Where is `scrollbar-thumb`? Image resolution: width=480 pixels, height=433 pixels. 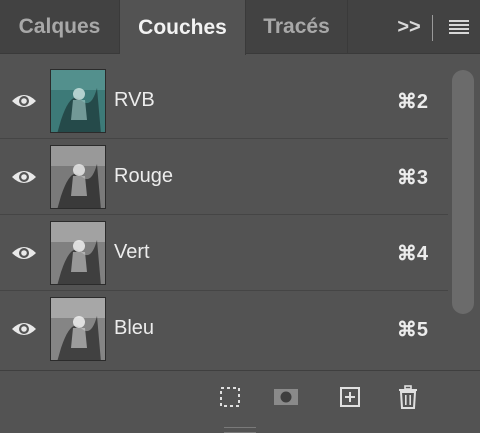
scrollbar-thumb is located at coordinates (463, 192).